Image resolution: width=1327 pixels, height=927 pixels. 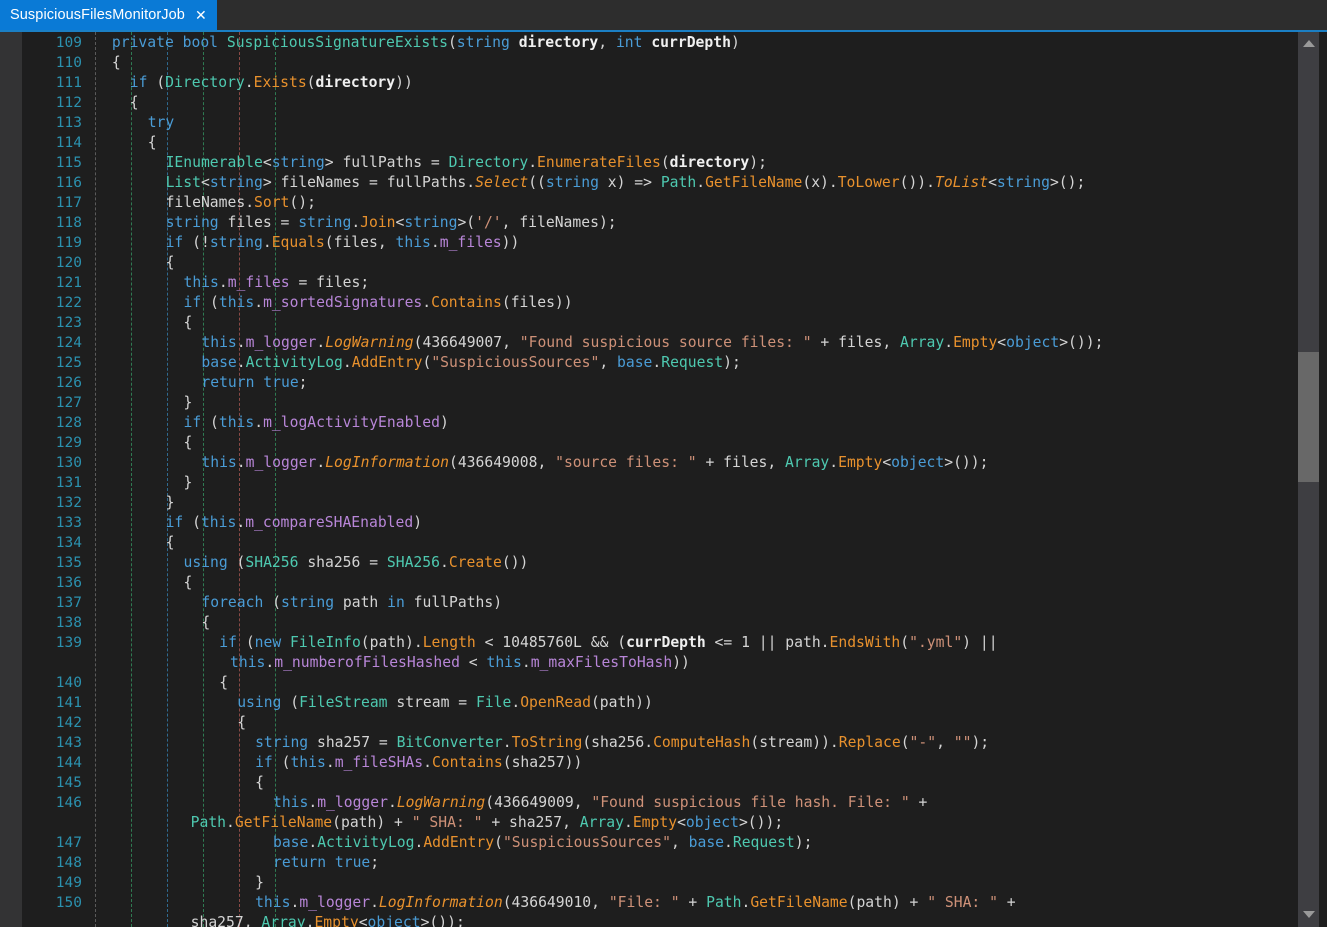 I want to click on code-line: 131}, so click(x=645, y=483).